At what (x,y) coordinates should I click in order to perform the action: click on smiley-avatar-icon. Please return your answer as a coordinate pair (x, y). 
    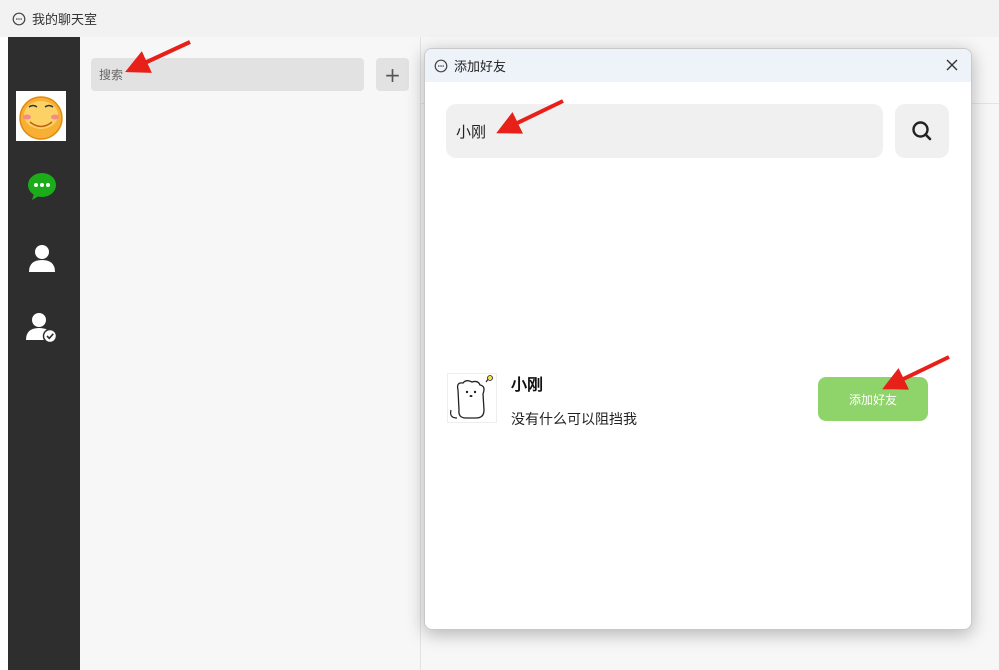
    Looking at the image, I should click on (41, 118).